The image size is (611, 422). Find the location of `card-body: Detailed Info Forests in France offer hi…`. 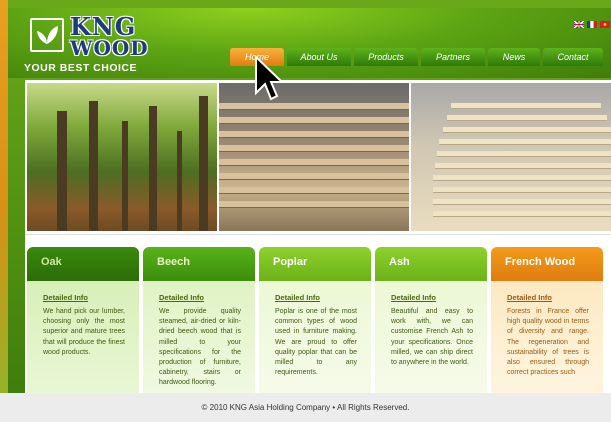

card-body: Detailed Info Forests in France offer hi… is located at coordinates (547, 339).